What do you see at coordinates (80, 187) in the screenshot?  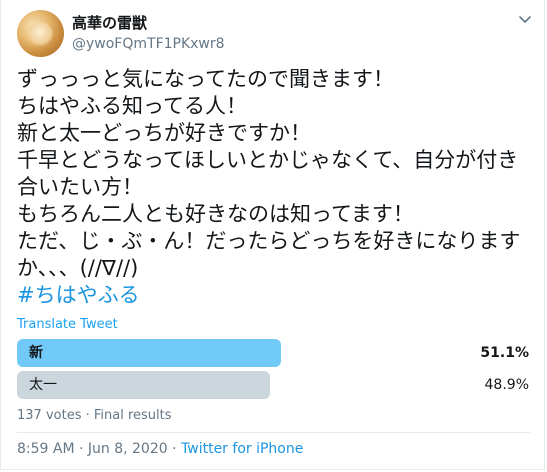 I see `tweet-line: 合いたい方！` at bounding box center [80, 187].